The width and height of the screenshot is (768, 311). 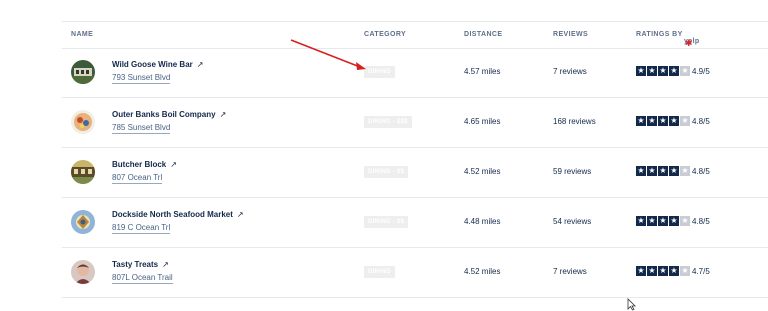 I want to click on header-name: NAME, so click(x=82, y=34).